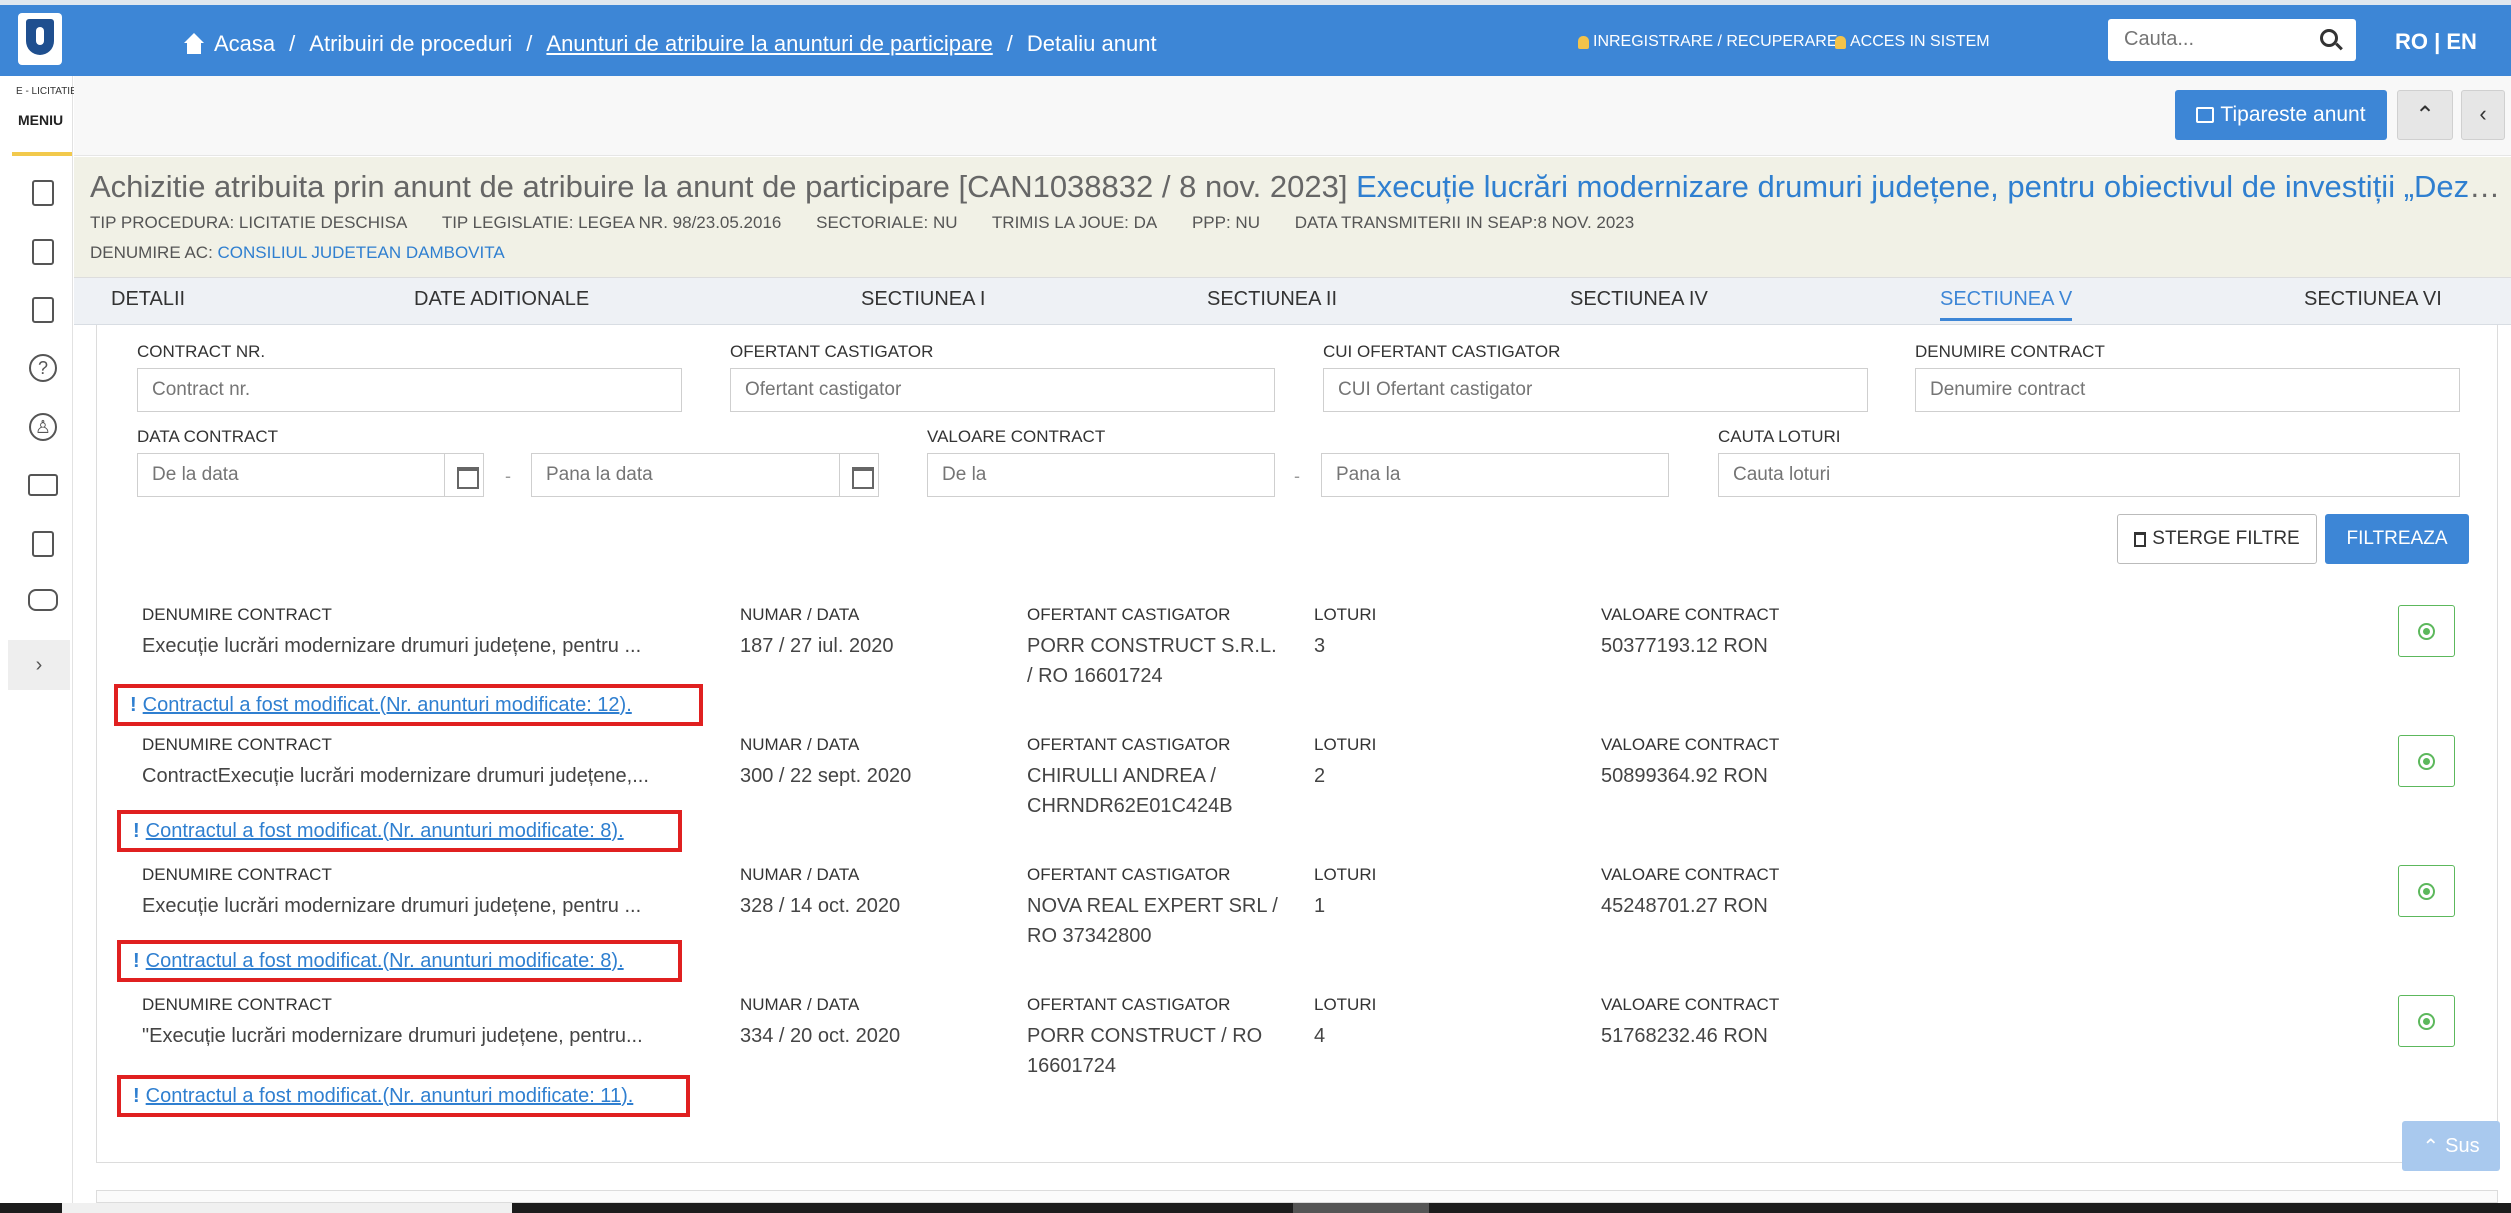 This screenshot has height=1213, width=2511. I want to click on meta-legislation: TIP LEGISLATIE: LEGEA NR. 98/23.05.2016, so click(611, 222).